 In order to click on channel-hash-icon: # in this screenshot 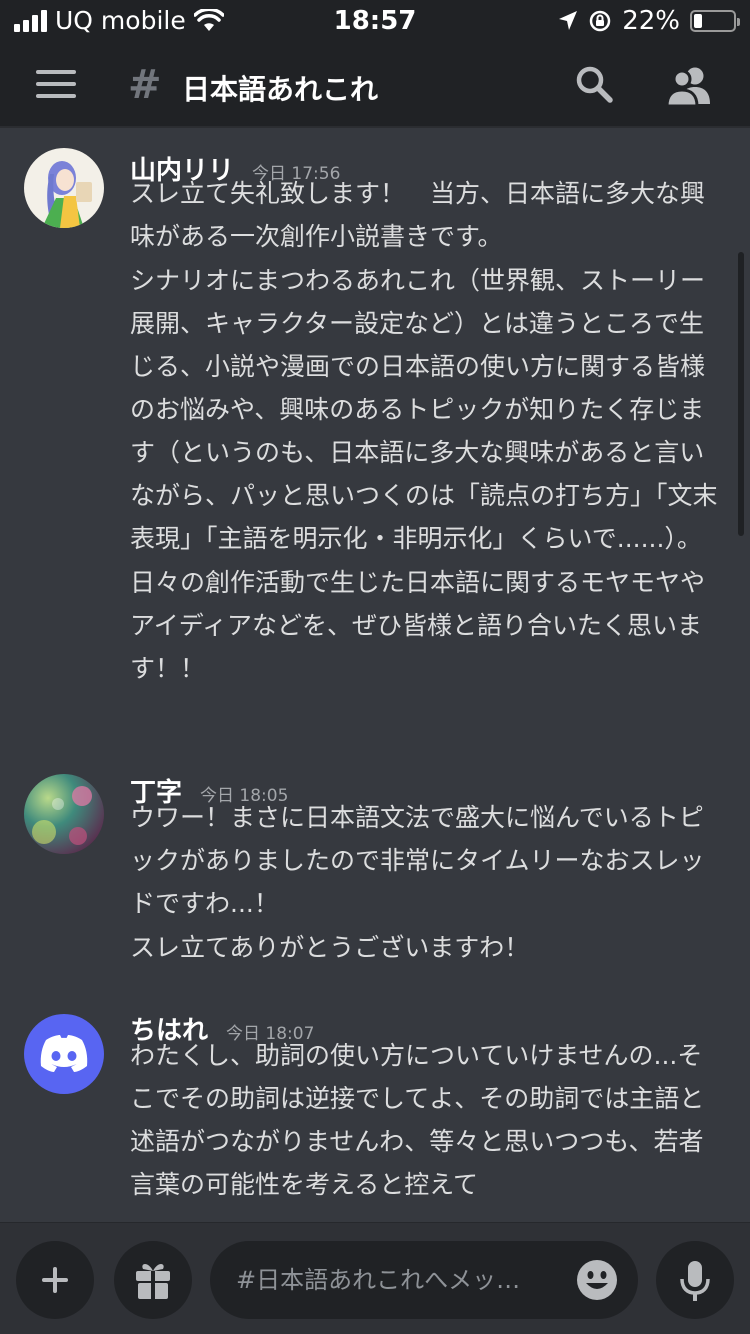, I will do `click(145, 85)`.